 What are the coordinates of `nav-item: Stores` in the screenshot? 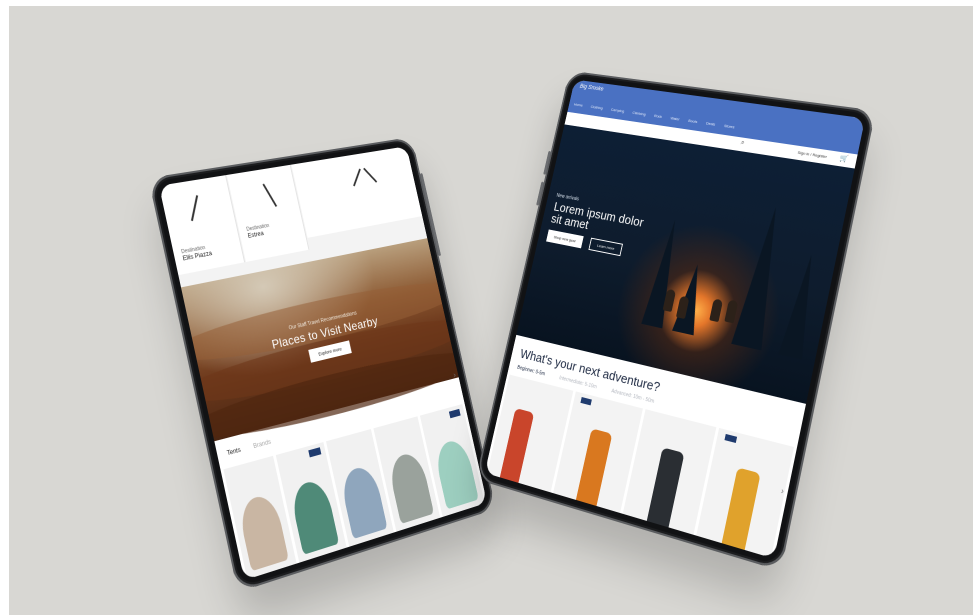 It's located at (729, 127).